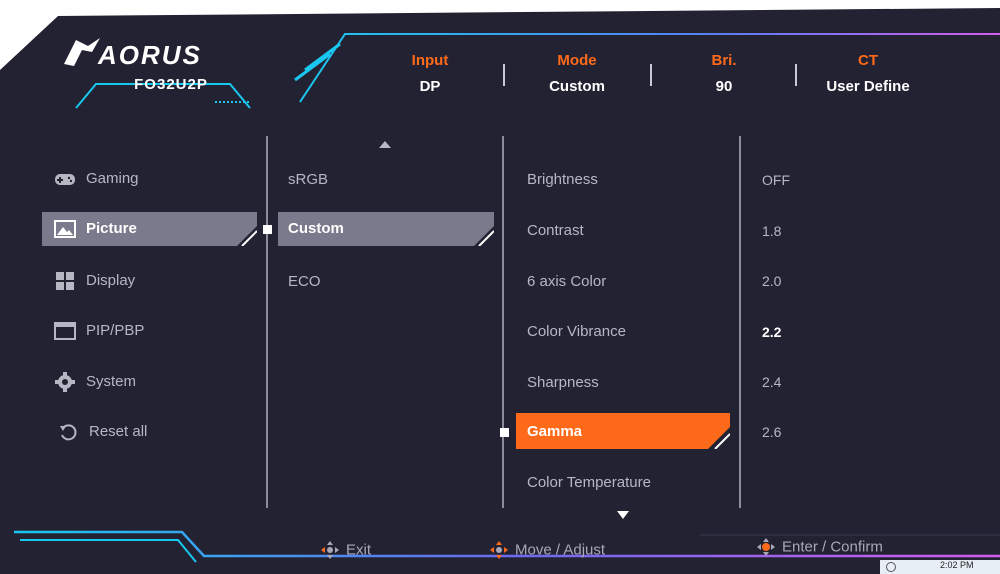  Describe the element at coordinates (385, 145) in the screenshot. I see `scroll-up-arrow-icon` at that location.